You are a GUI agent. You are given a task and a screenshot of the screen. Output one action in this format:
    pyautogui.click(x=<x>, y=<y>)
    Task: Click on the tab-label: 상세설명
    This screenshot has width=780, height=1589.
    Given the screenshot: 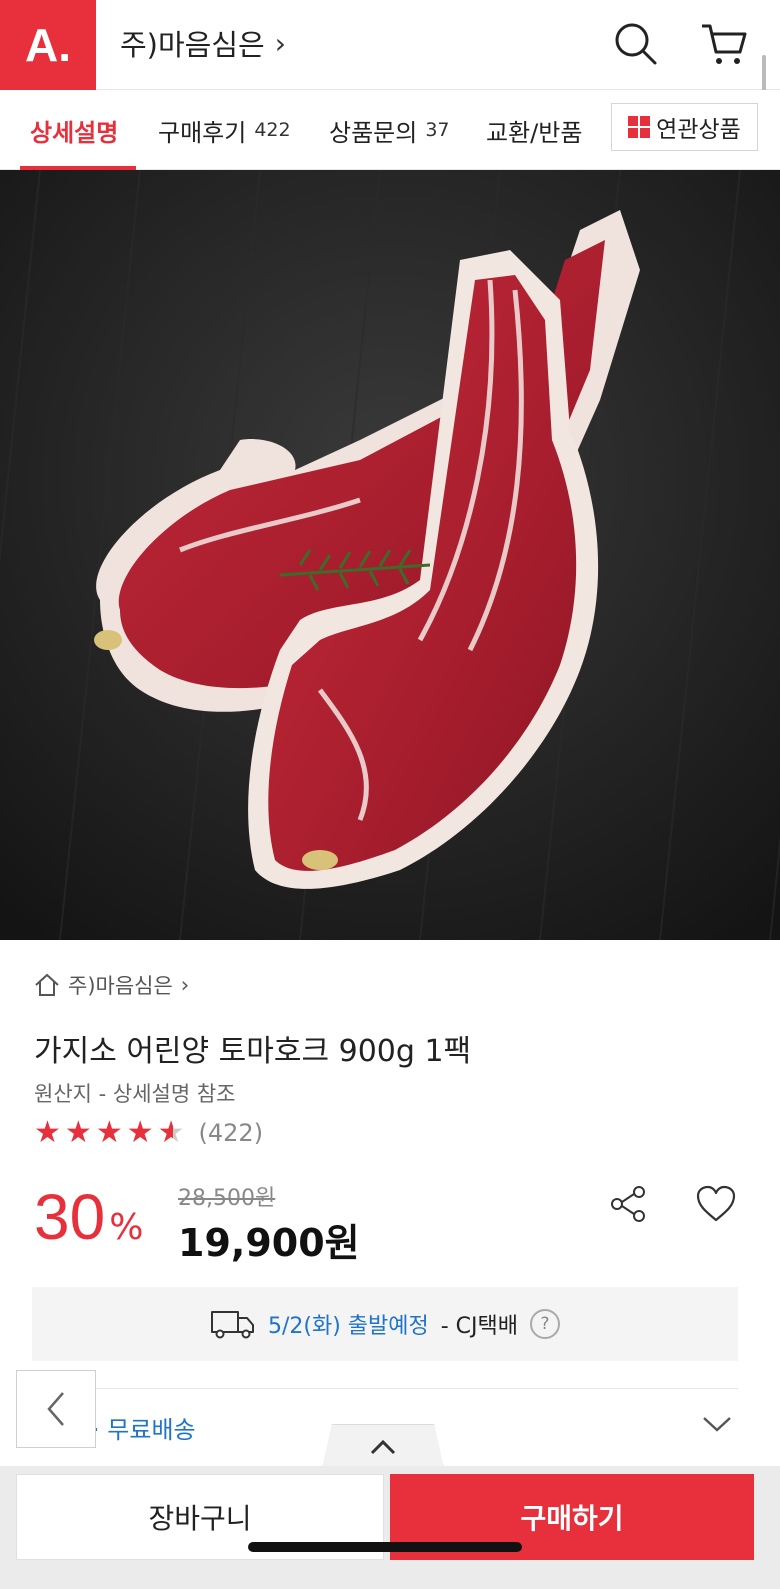 What is the action you would take?
    pyautogui.click(x=74, y=132)
    